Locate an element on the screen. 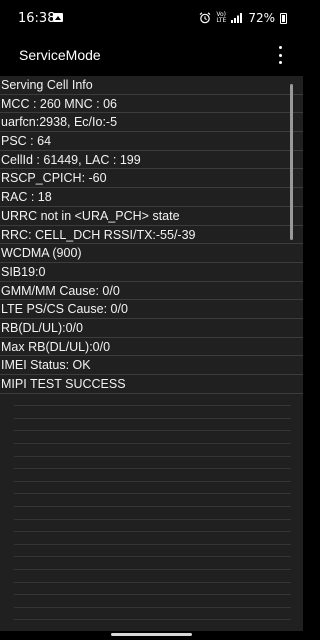  list-item: RAC : 18 is located at coordinates (151, 197).